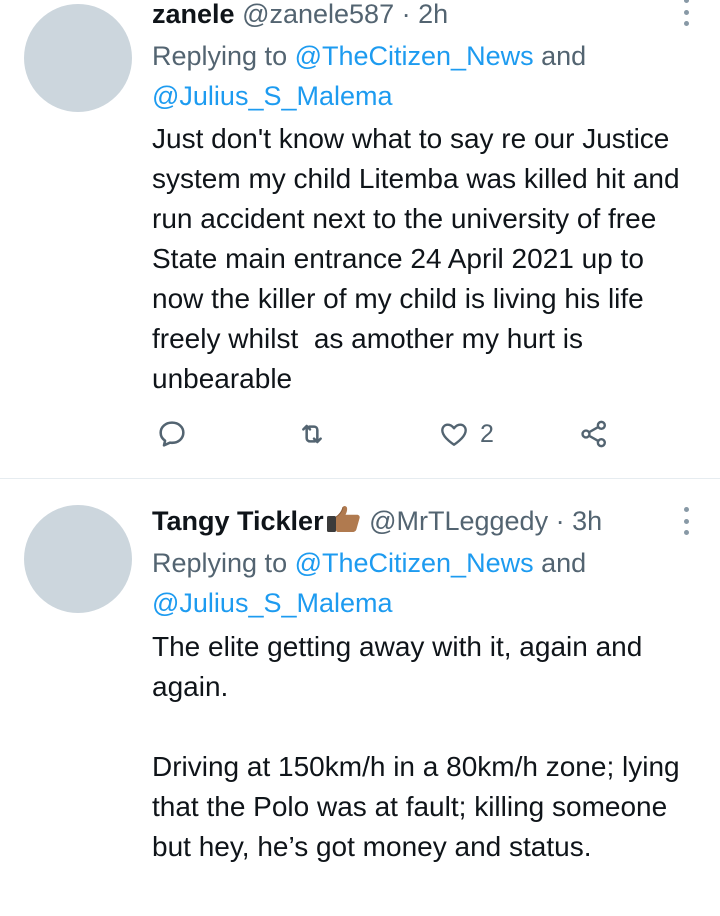 The image size is (720, 916). I want to click on reply-button, so click(172, 434).